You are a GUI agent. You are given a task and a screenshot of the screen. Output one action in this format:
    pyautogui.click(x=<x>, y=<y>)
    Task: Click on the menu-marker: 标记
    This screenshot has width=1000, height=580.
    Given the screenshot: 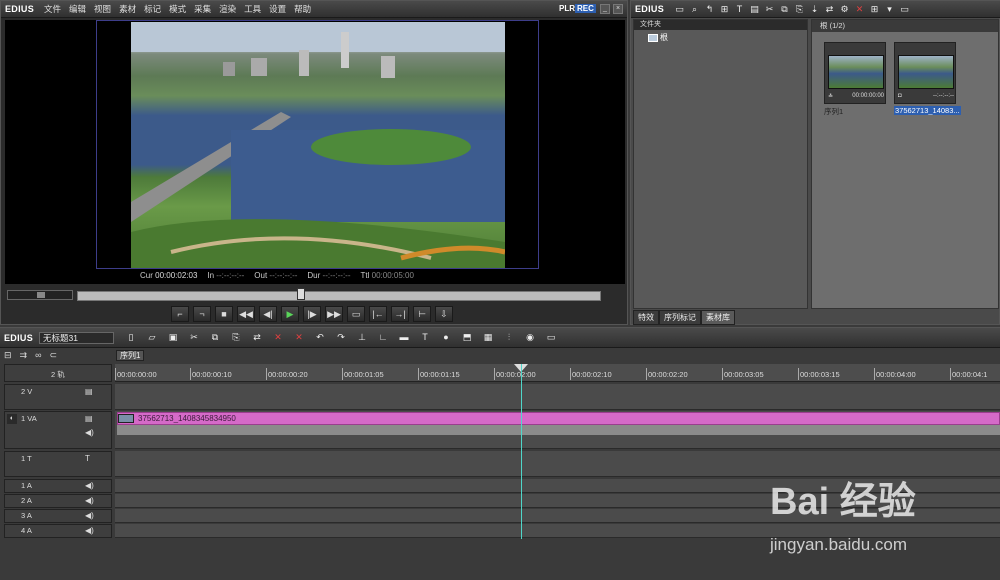 What is the action you would take?
    pyautogui.click(x=152, y=9)
    